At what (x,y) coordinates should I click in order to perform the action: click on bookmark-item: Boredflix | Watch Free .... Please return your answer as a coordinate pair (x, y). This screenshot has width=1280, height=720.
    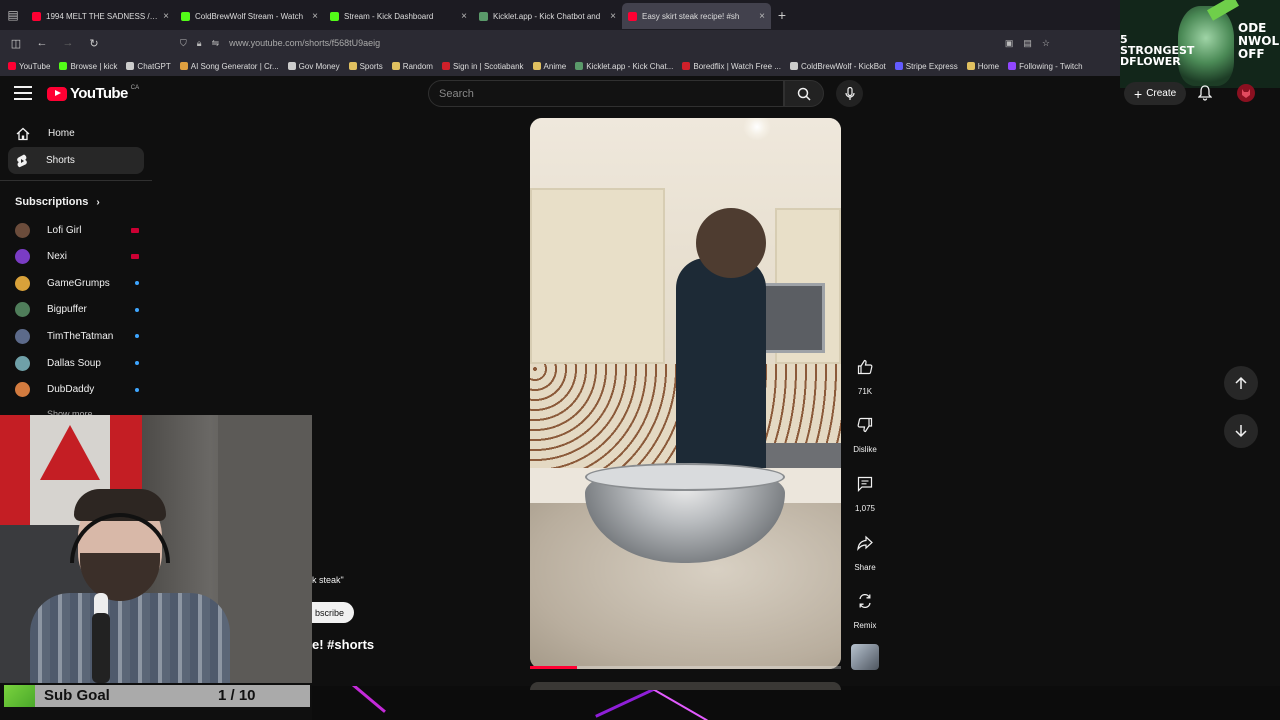
    Looking at the image, I should click on (731, 66).